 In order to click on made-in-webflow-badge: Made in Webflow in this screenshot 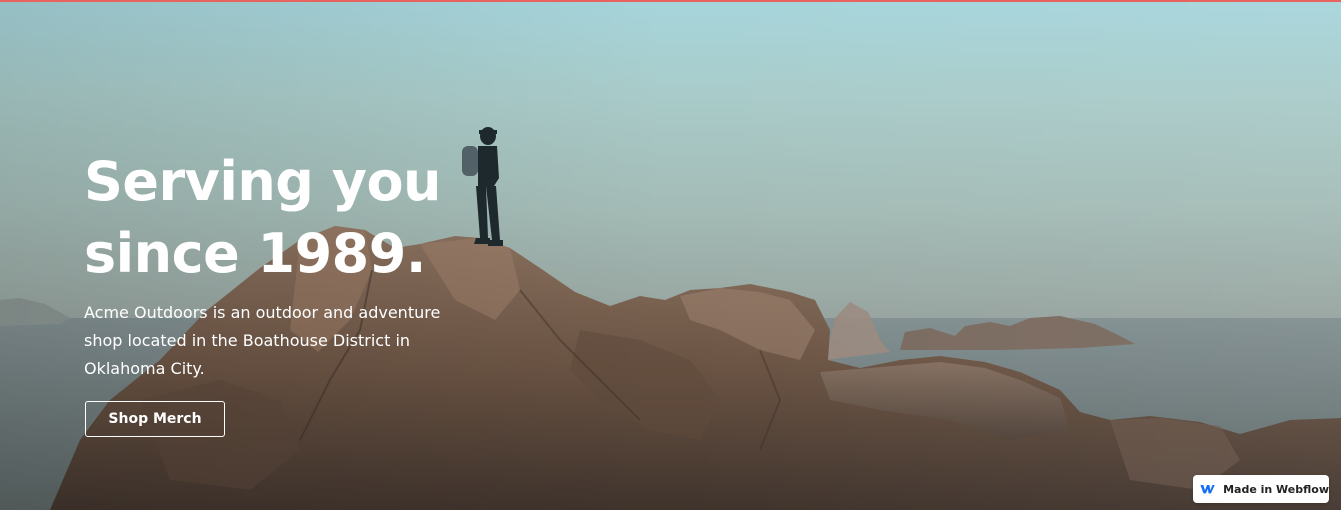, I will do `click(1261, 489)`.